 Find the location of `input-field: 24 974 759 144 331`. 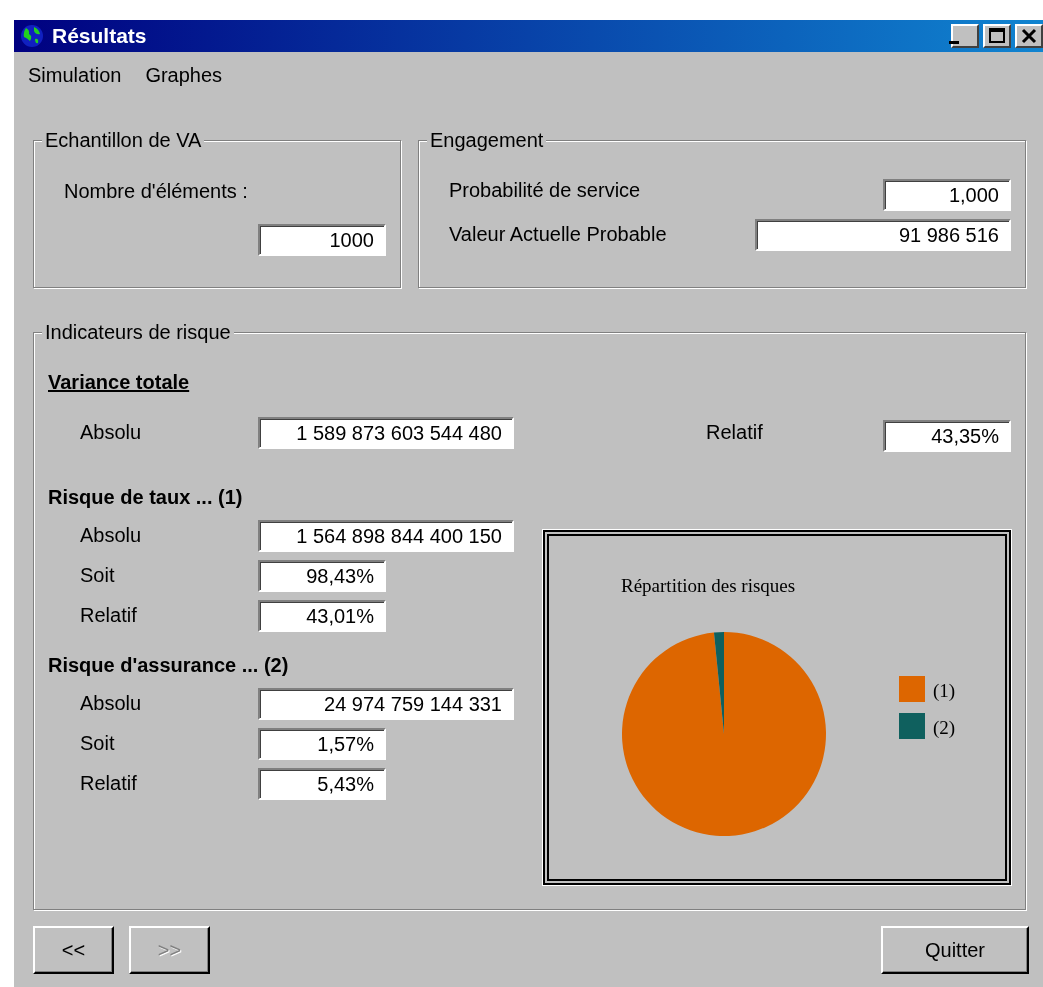

input-field: 24 974 759 144 331 is located at coordinates (386, 704).